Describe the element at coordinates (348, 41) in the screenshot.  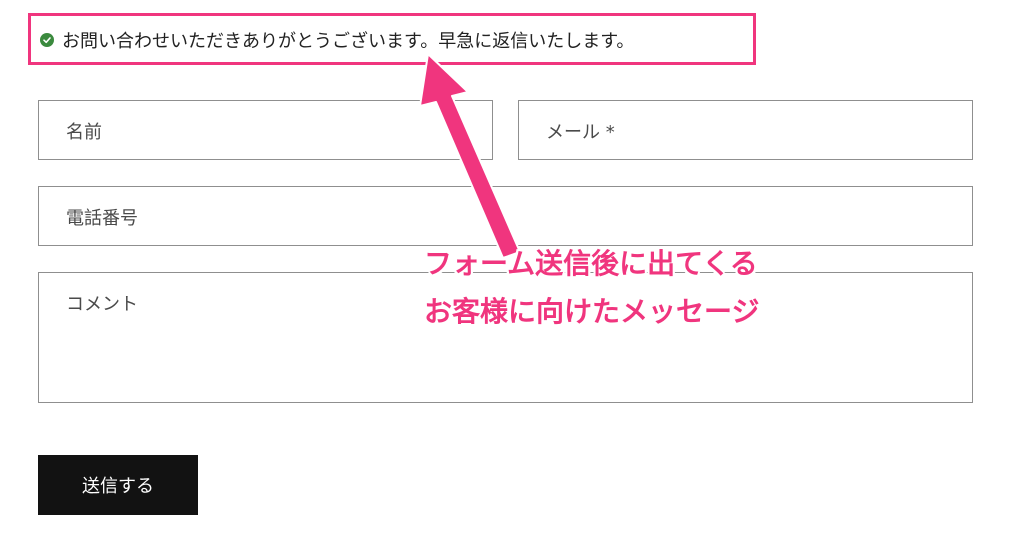
I see `success-message-text: お問い合わせいただきありがとうございます。早急に返信いたします。` at that location.